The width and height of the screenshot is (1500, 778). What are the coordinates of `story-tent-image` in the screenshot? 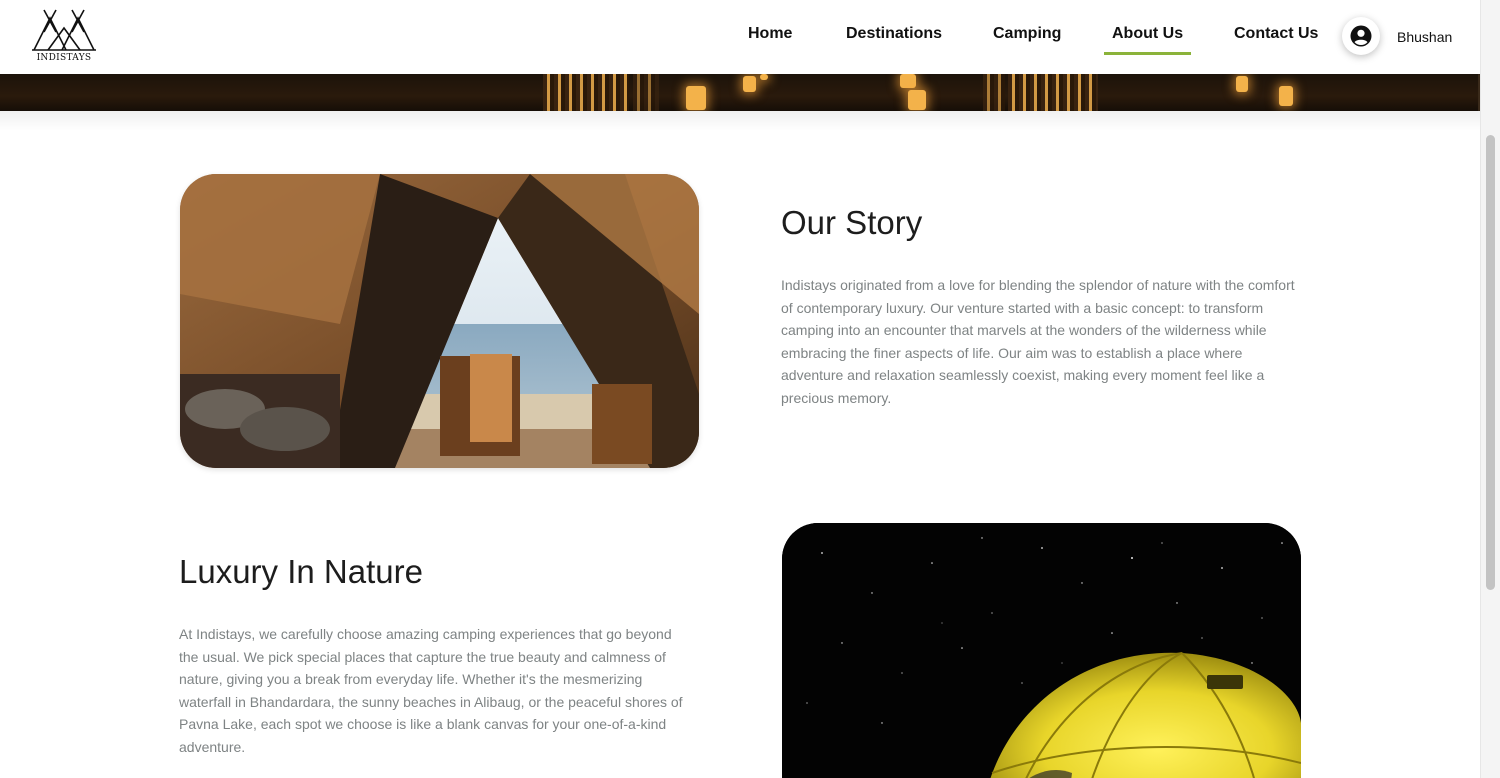 It's located at (439, 321).